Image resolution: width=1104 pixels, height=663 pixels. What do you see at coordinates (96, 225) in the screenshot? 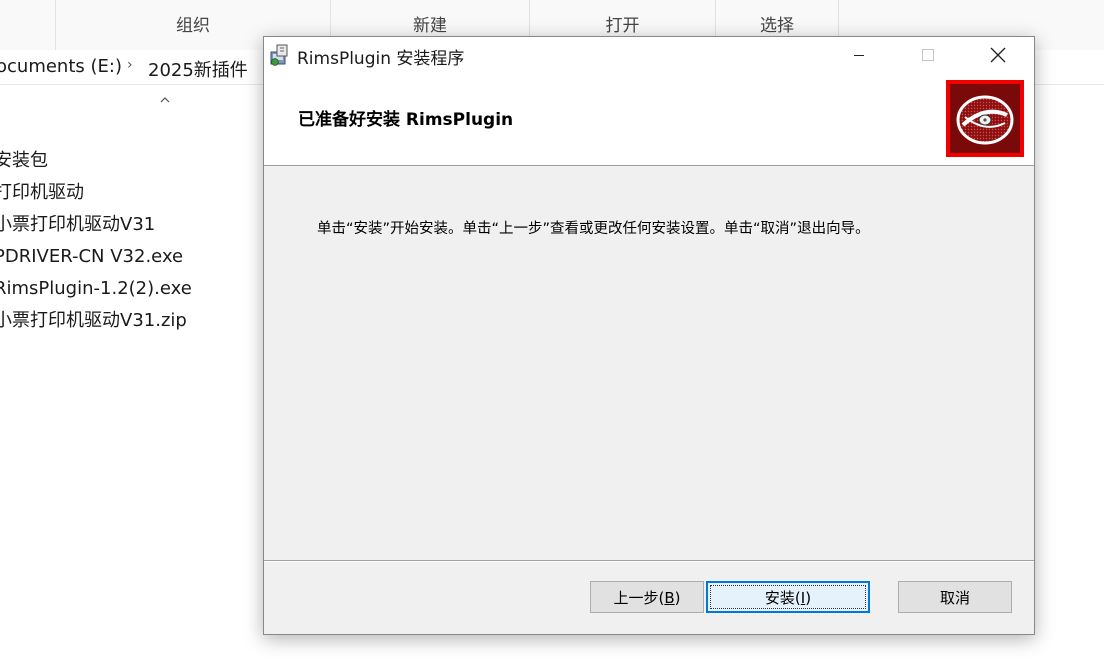
I see `file-list-item: 小票打印机驱动V31` at bounding box center [96, 225].